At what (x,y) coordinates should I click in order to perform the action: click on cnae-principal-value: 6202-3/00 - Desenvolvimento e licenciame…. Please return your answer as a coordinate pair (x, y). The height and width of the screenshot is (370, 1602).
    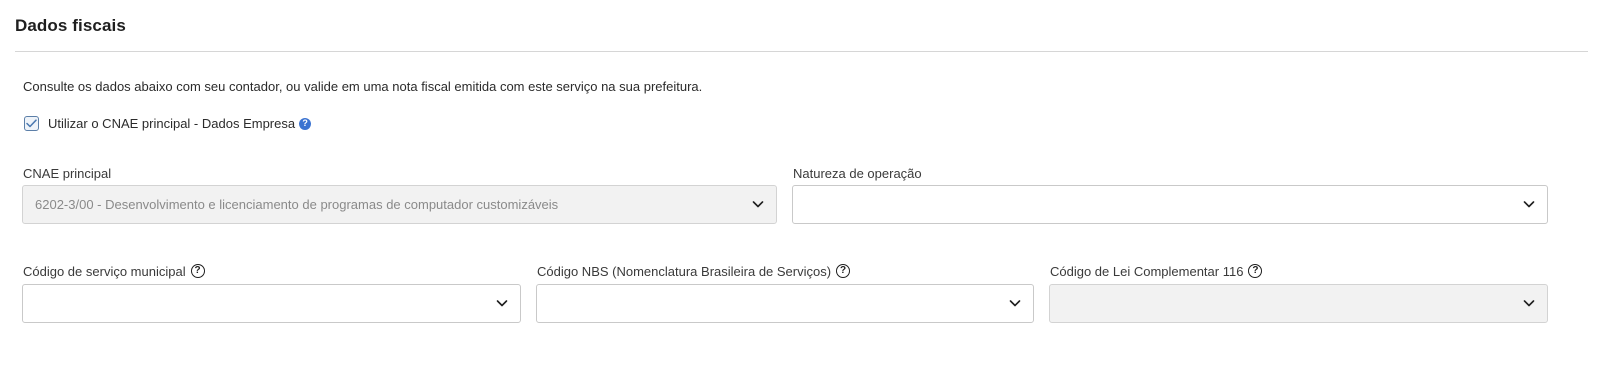
    Looking at the image, I should click on (297, 204).